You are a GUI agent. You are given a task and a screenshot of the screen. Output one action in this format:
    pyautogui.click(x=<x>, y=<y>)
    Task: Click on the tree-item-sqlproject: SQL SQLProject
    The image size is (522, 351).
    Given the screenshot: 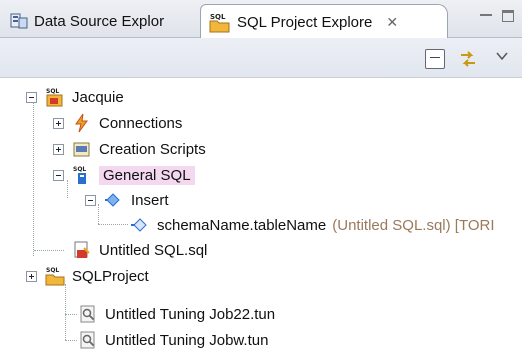 What is the action you would take?
    pyautogui.click(x=87, y=276)
    